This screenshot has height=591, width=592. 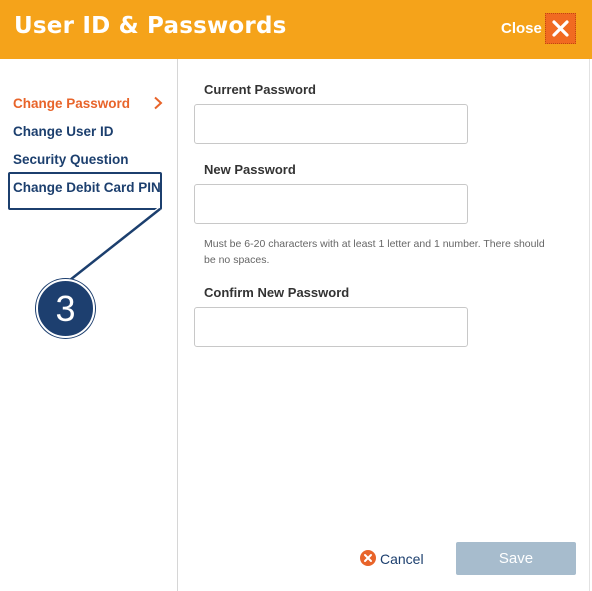 I want to click on save-button: Save, so click(x=516, y=558).